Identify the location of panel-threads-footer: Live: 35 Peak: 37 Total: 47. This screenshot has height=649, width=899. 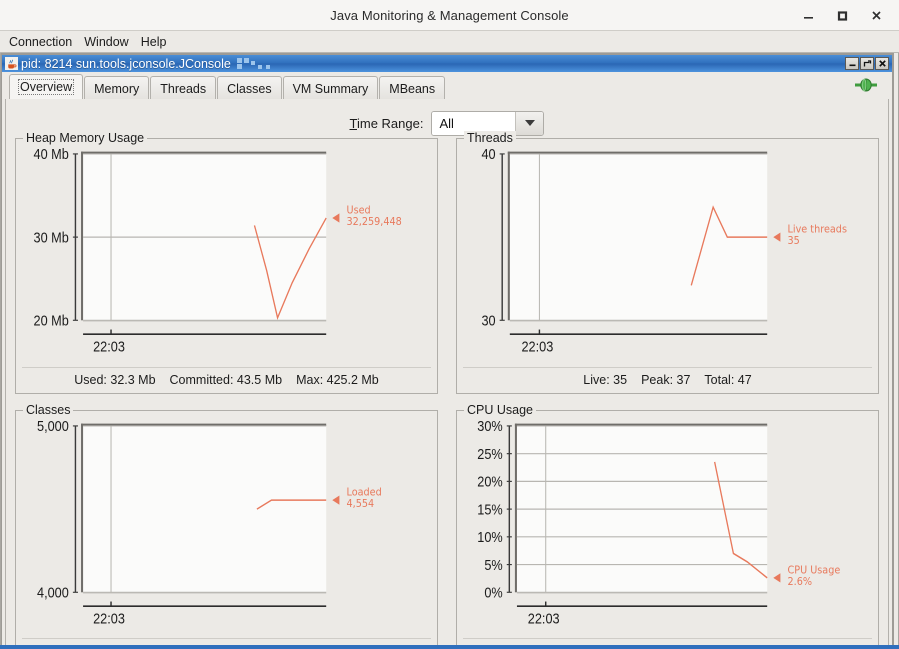
(667, 379).